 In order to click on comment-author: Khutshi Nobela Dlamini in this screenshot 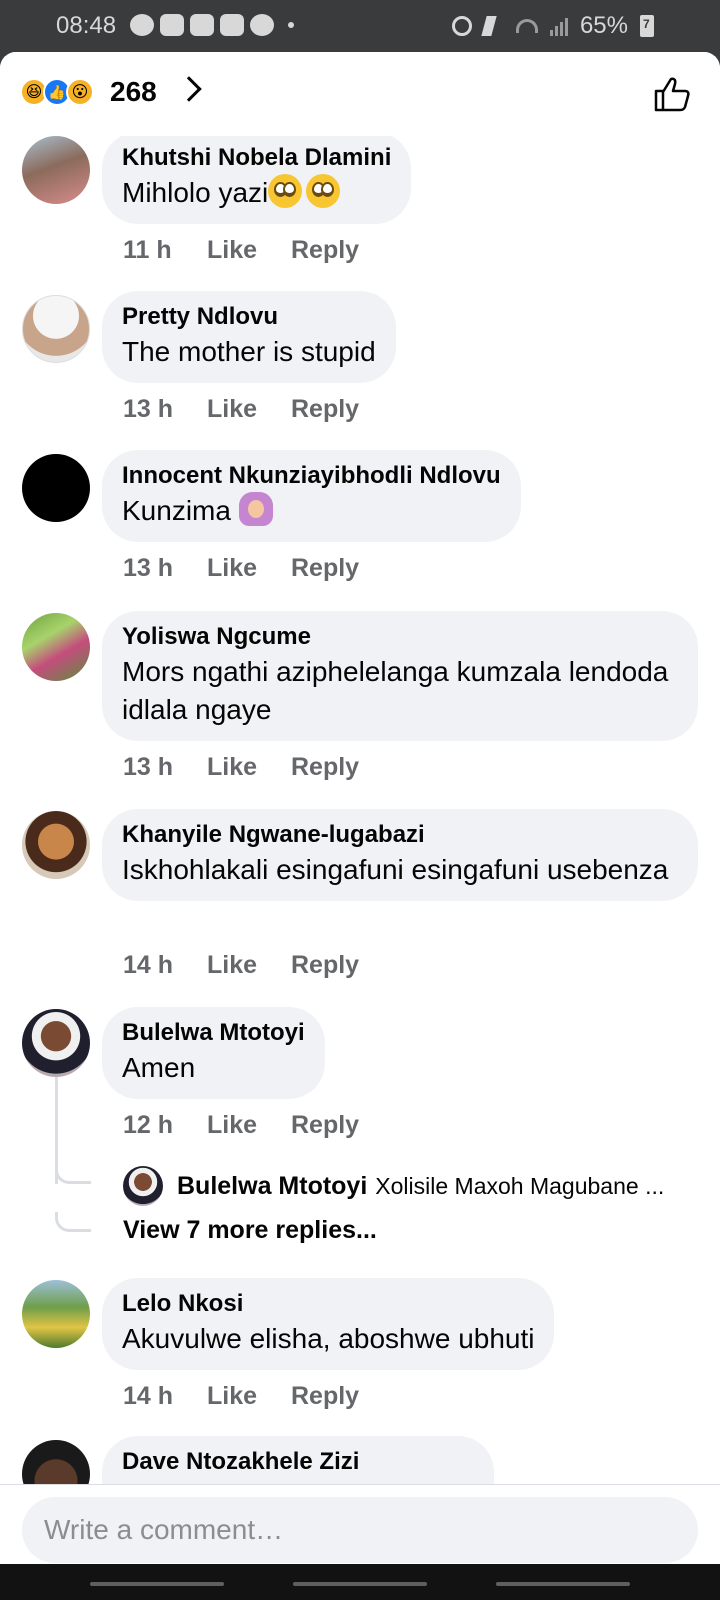, I will do `click(256, 158)`.